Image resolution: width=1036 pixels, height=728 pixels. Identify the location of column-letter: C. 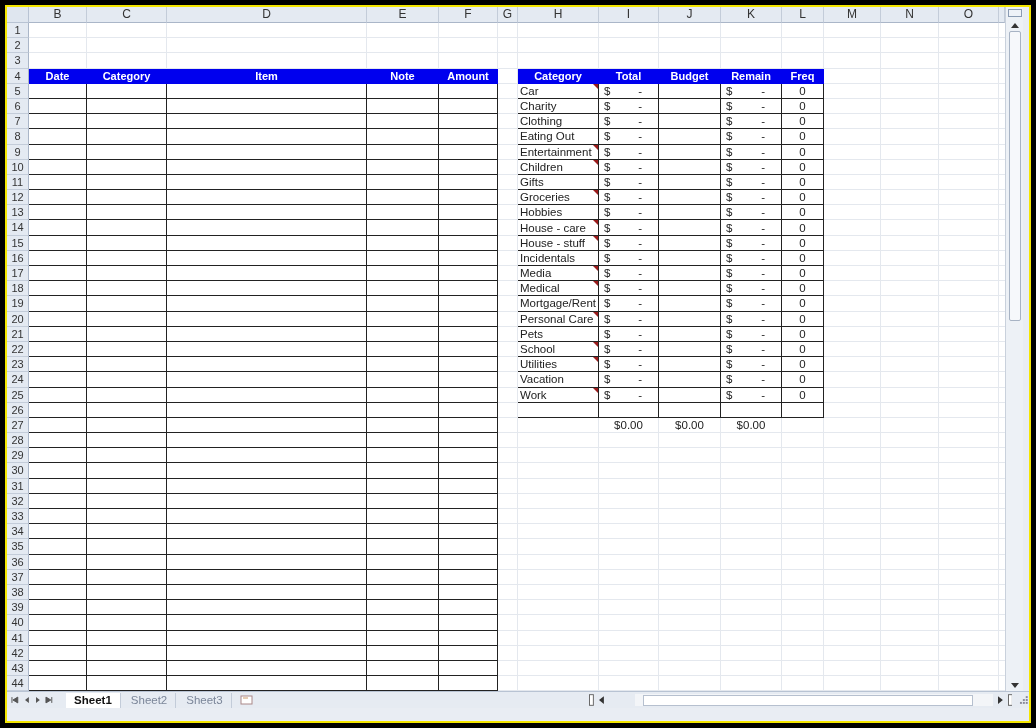
(127, 15).